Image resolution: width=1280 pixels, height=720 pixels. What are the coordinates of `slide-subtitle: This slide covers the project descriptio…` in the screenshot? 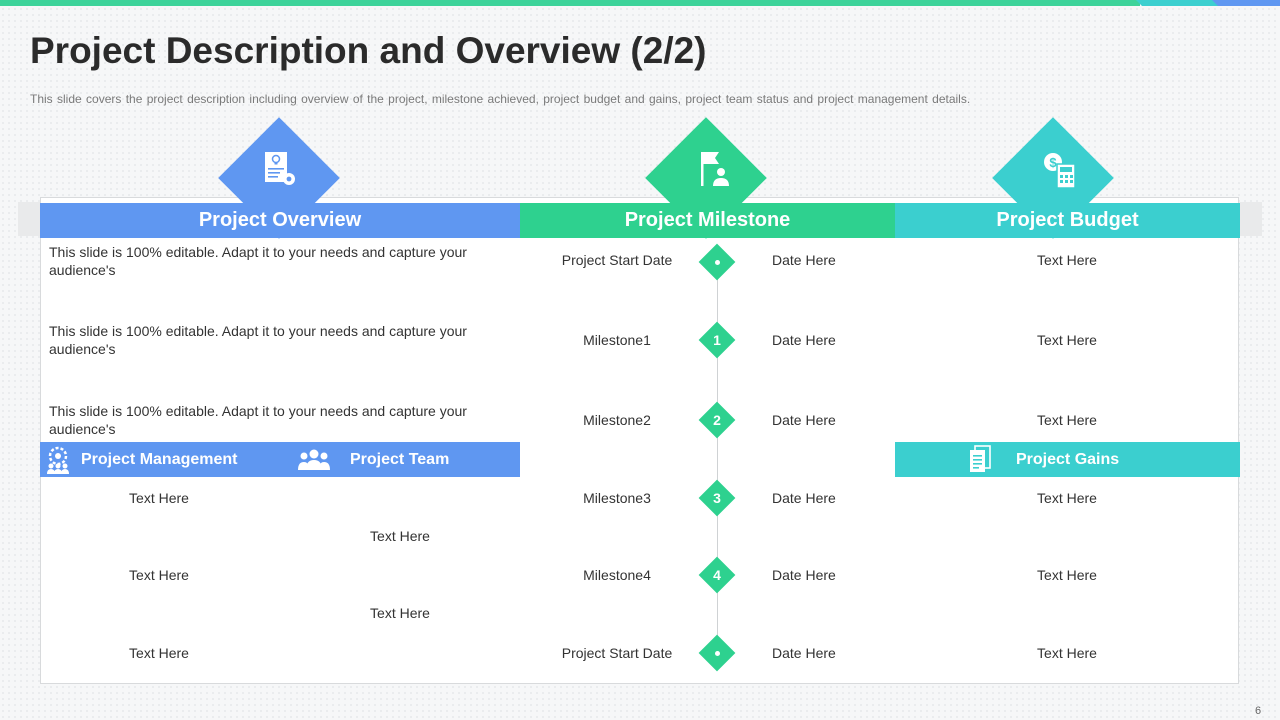 It's located at (500, 99).